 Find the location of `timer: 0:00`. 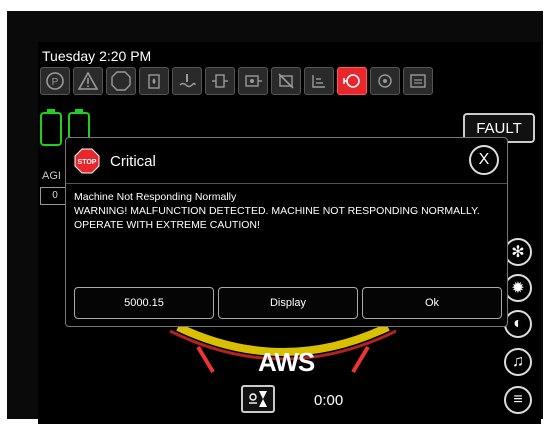

timer: 0:00 is located at coordinates (329, 400).